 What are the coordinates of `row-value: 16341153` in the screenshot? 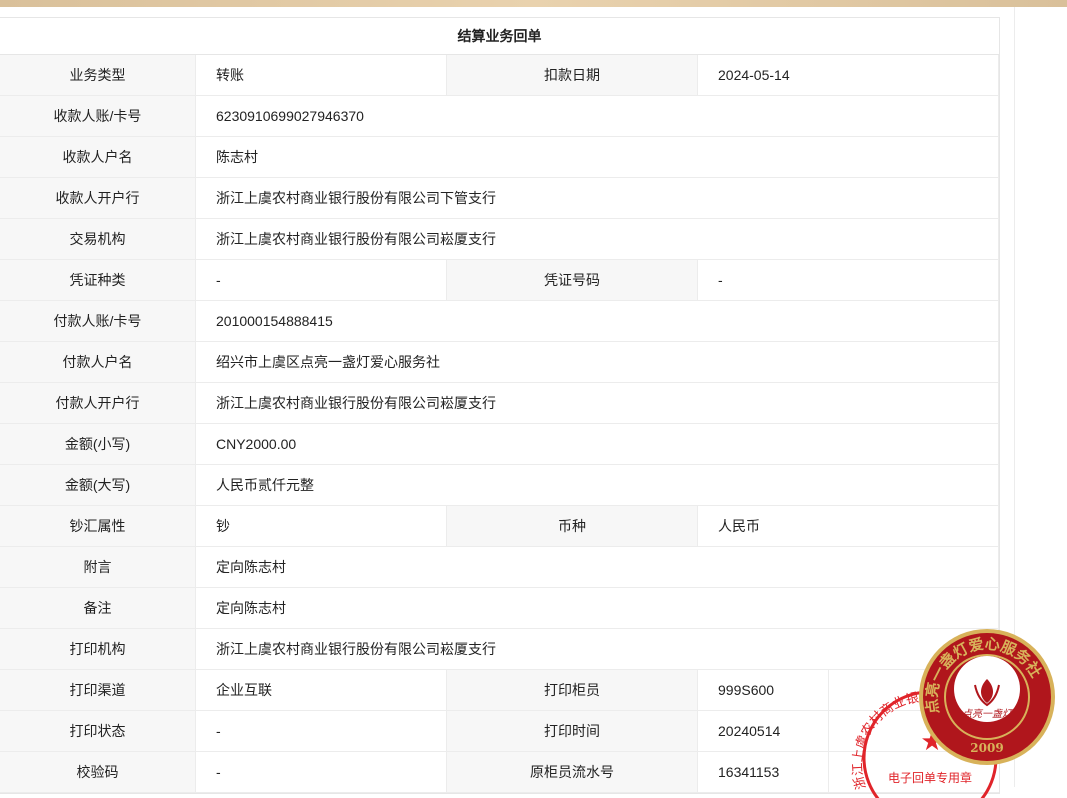 It's located at (763, 772).